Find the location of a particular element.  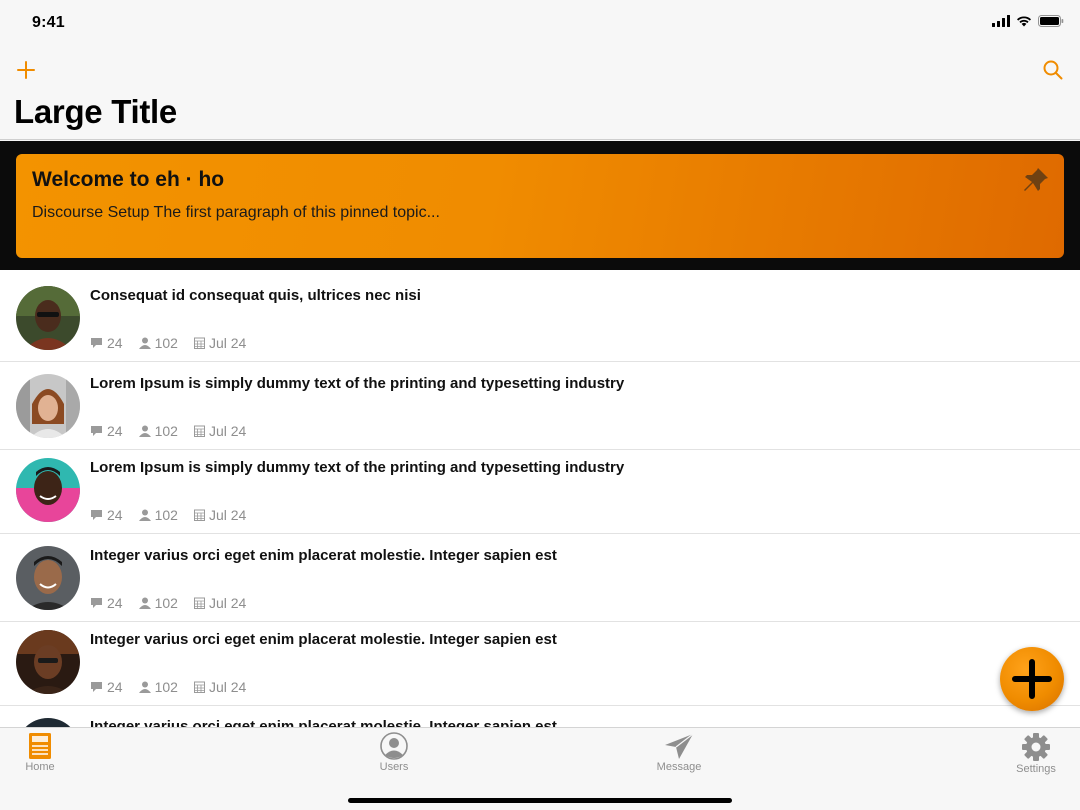

search-button is located at coordinates (1053, 70).